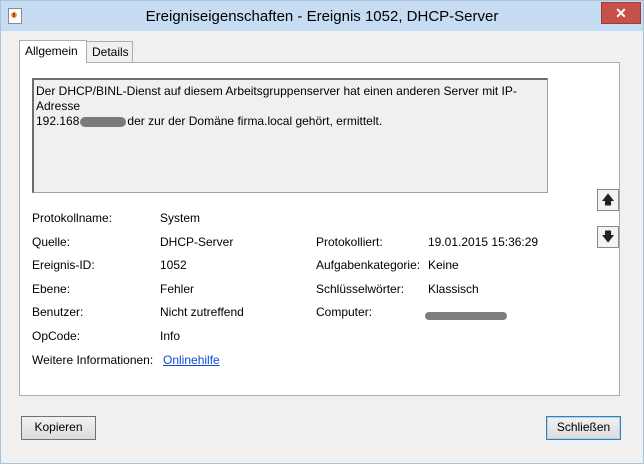 The height and width of the screenshot is (464, 644). I want to click on value-ebene: Fehler, so click(177, 289).